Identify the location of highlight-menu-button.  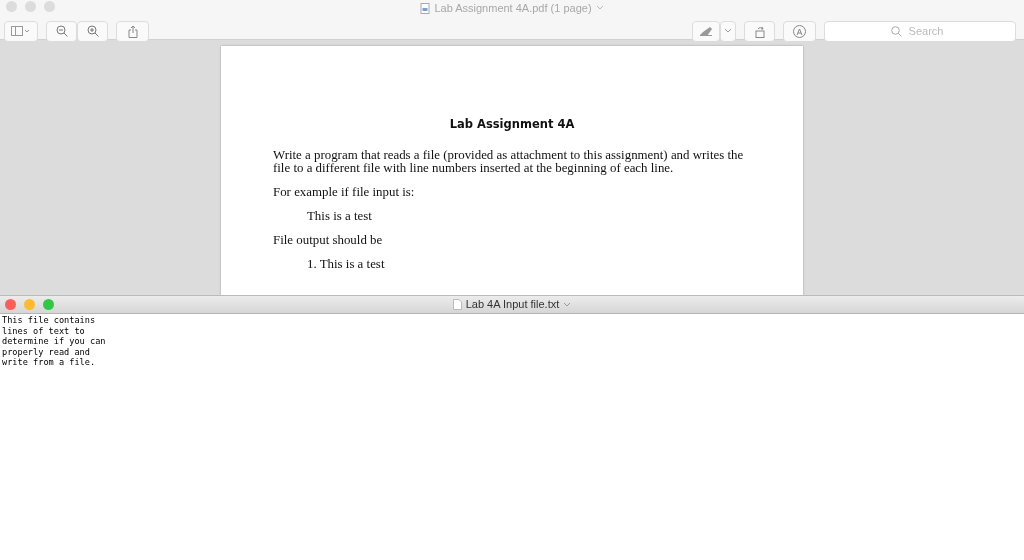
(728, 31).